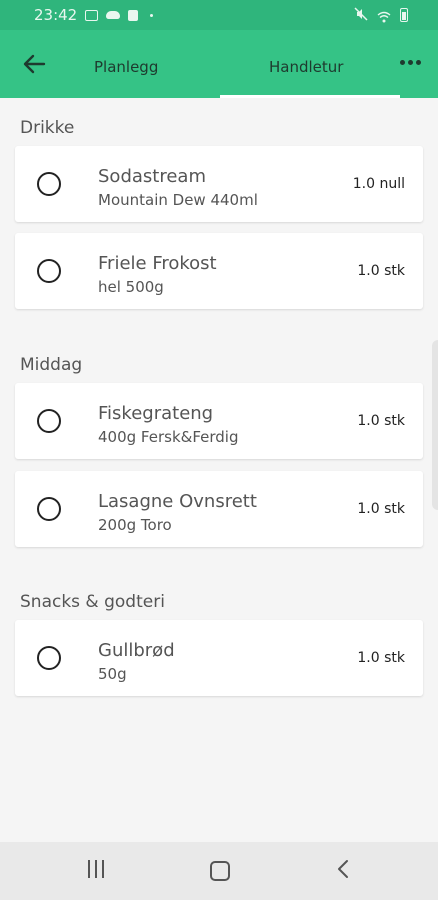  I want to click on back-icon, so click(343, 871).